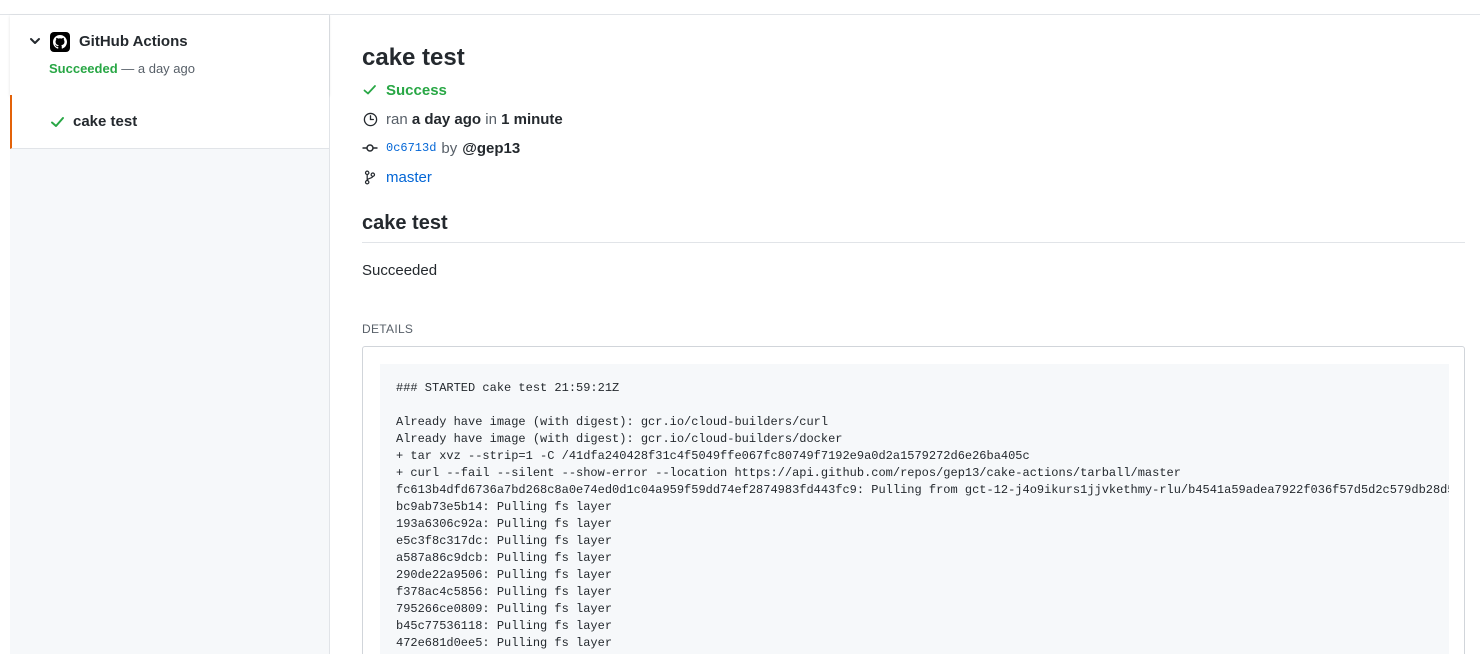 The height and width of the screenshot is (654, 1480). What do you see at coordinates (532, 119) in the screenshot?
I see `ran-duration: 1 minute` at bounding box center [532, 119].